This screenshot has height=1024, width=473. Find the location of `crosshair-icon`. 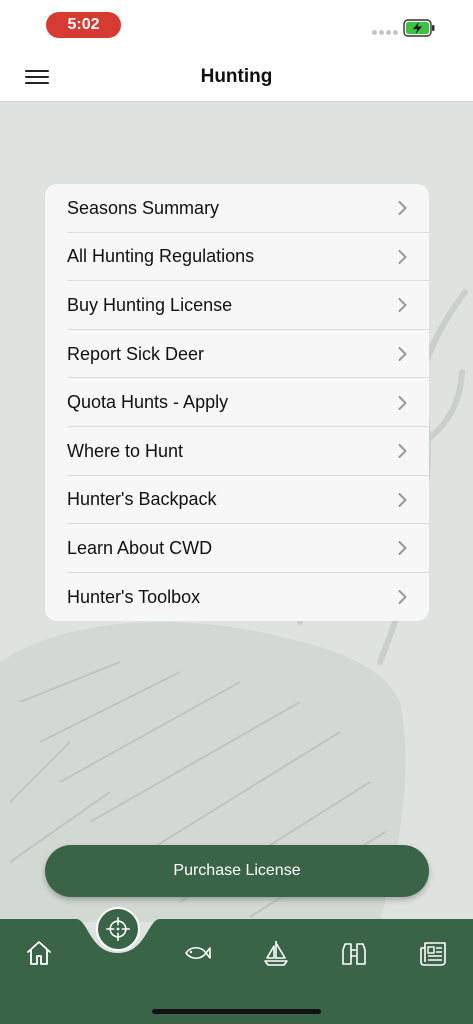

crosshair-icon is located at coordinates (118, 929).